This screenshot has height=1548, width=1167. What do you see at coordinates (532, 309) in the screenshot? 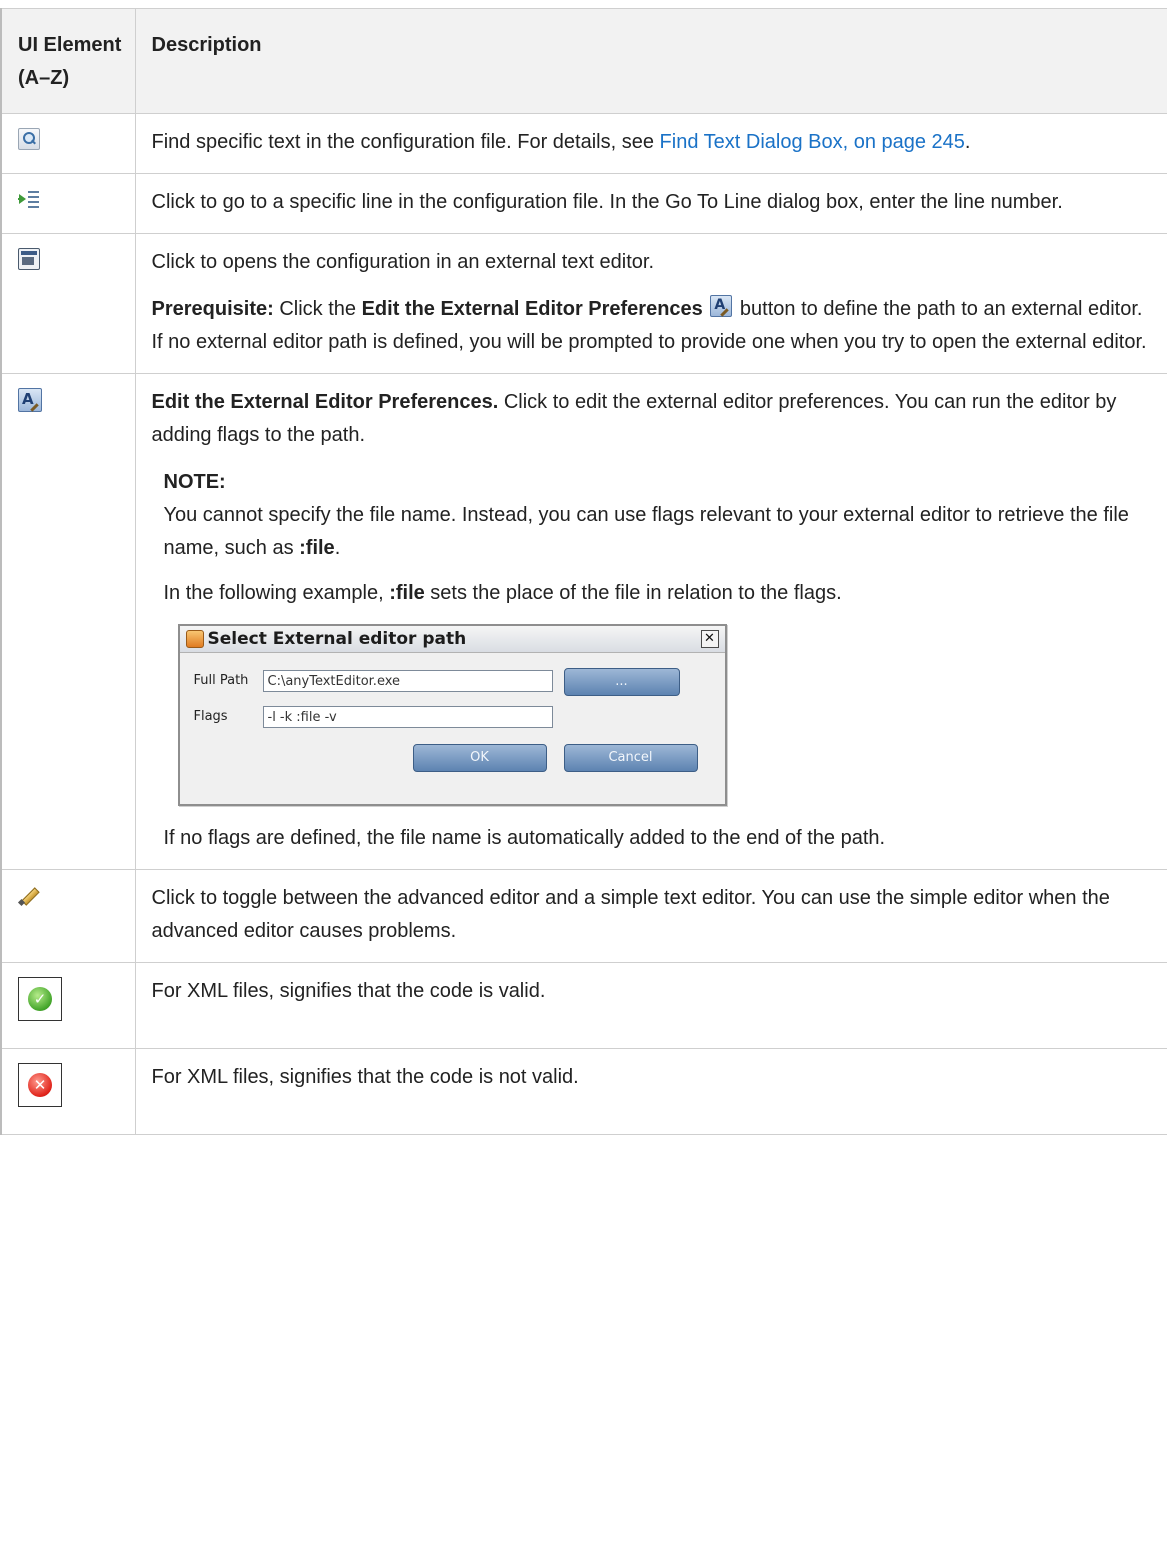
I see `prerequisite-button-name: Edit the External Editor Preferences` at bounding box center [532, 309].